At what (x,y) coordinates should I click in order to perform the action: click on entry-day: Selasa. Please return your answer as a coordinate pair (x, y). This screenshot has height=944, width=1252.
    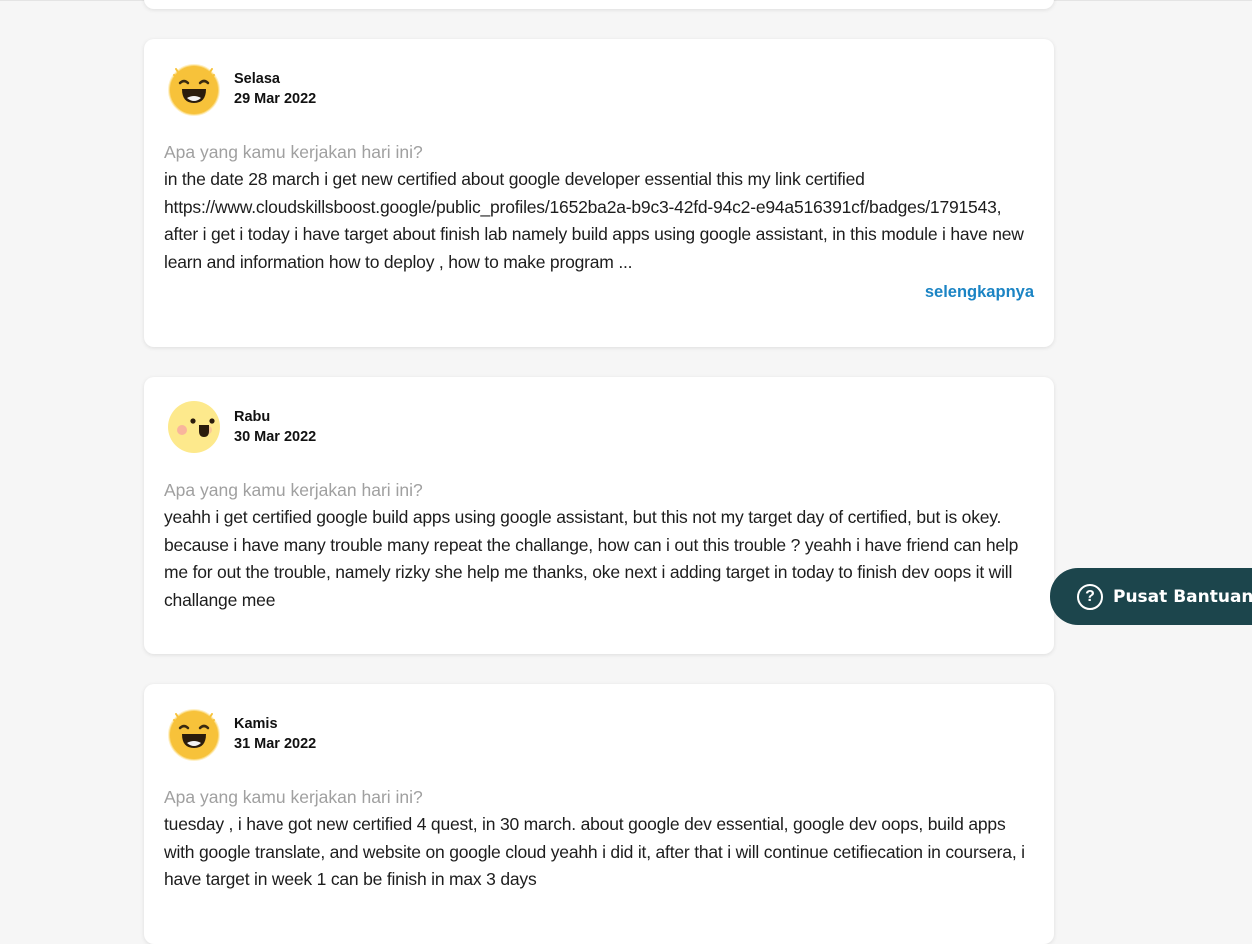
    Looking at the image, I should click on (257, 79).